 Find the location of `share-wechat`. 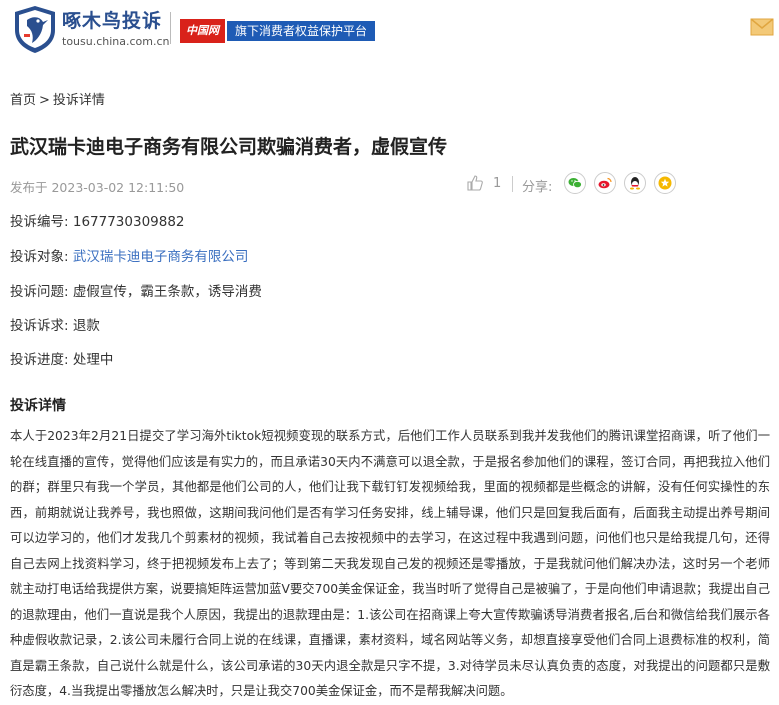

share-wechat is located at coordinates (575, 183).